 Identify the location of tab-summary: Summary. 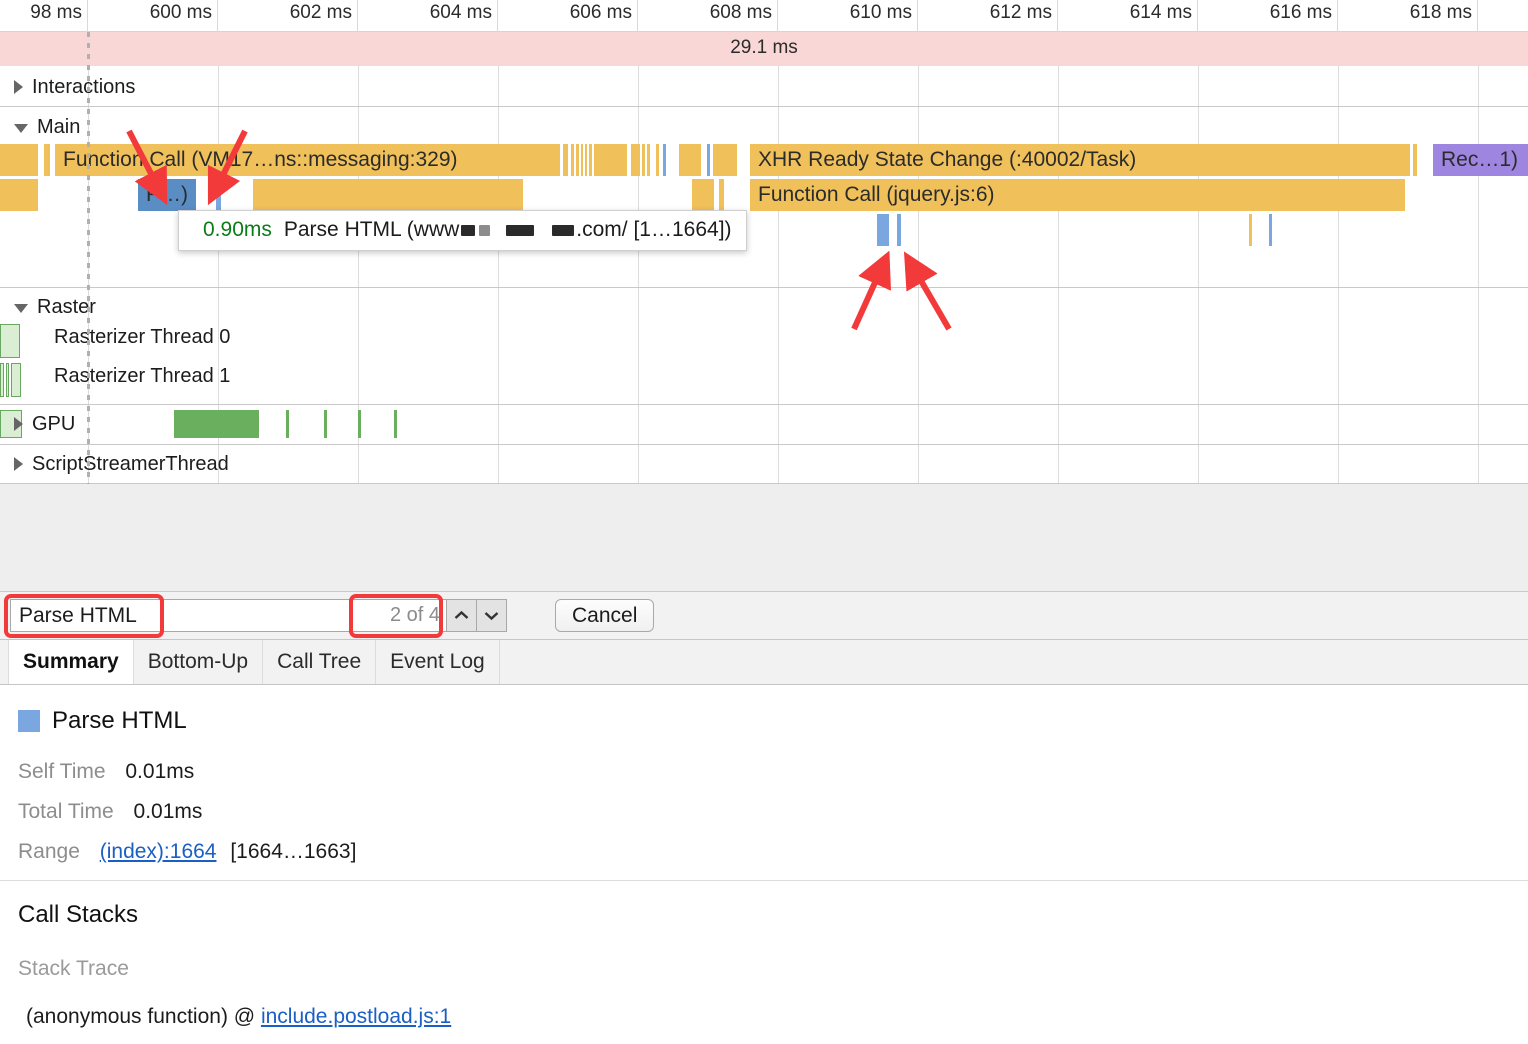
(71, 662).